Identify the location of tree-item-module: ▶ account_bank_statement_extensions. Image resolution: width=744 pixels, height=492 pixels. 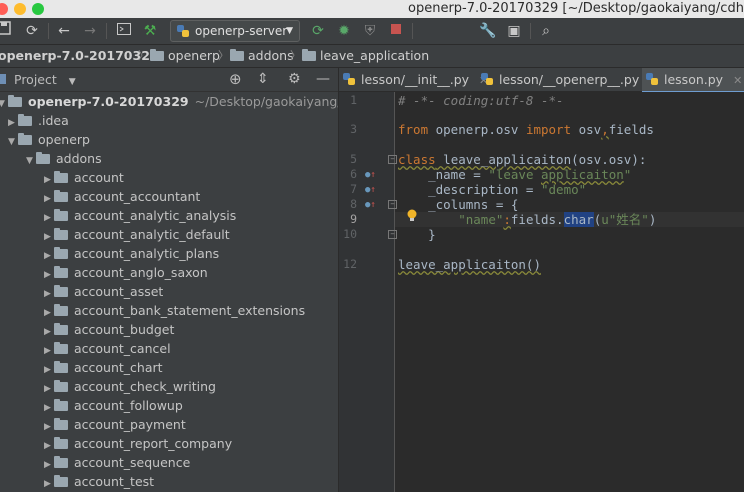
(174, 310).